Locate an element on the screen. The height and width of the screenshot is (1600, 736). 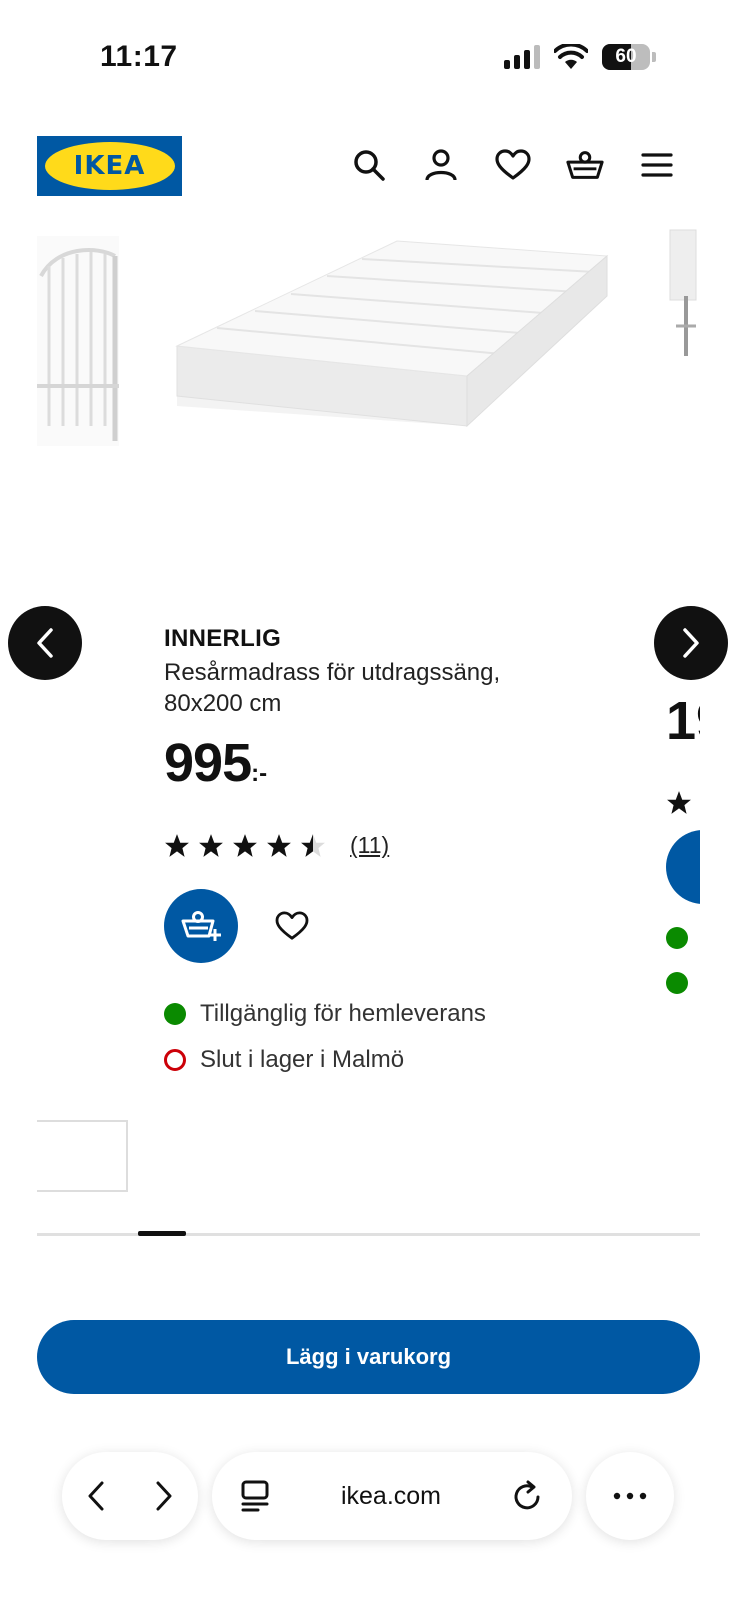
product-description-line-1: Resårmadrass för utdragssäng, is located at coordinates (332, 672).